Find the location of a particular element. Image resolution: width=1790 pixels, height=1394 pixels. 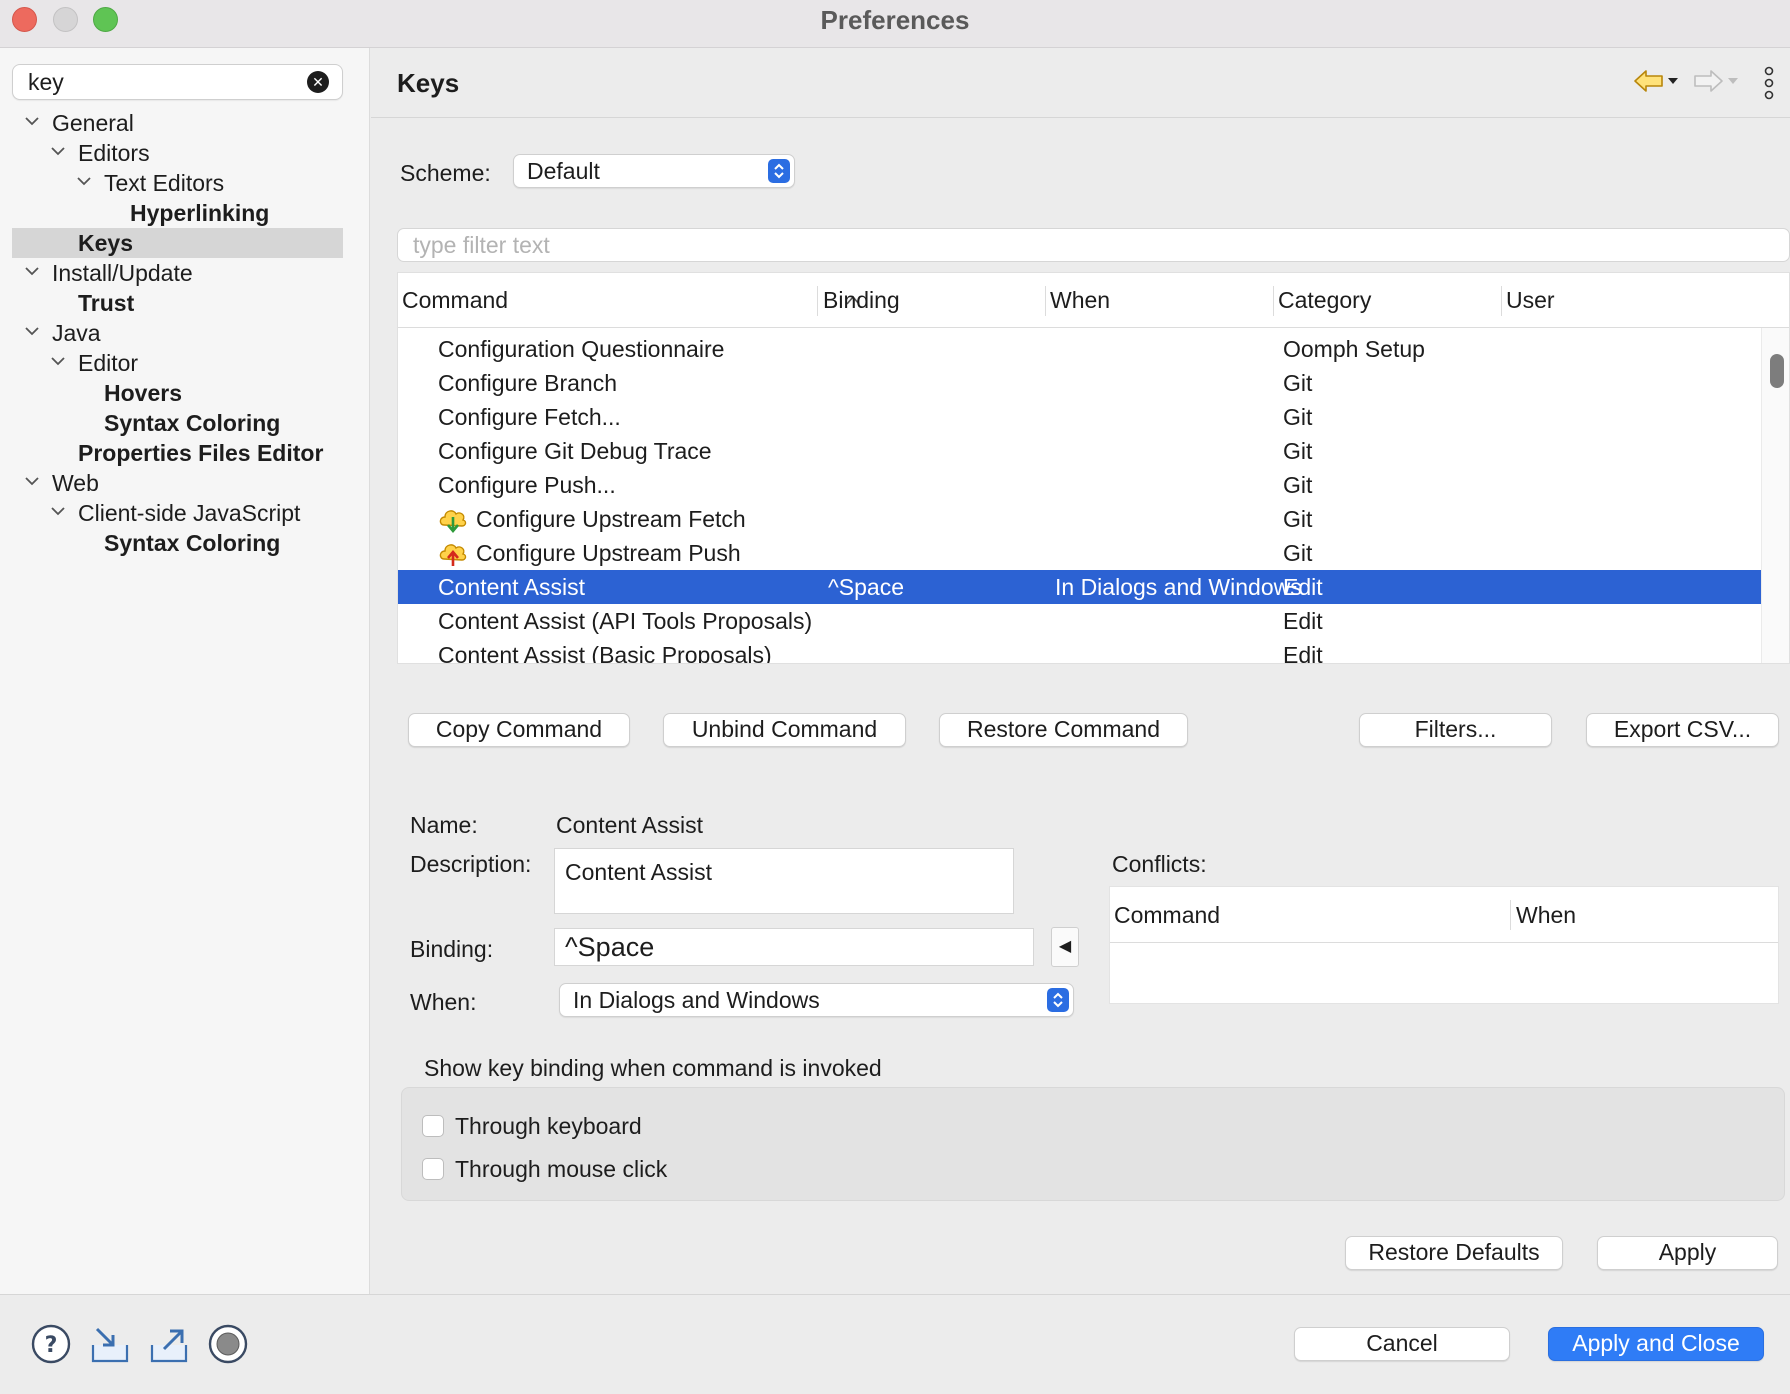

record-icon is located at coordinates (228, 1344).